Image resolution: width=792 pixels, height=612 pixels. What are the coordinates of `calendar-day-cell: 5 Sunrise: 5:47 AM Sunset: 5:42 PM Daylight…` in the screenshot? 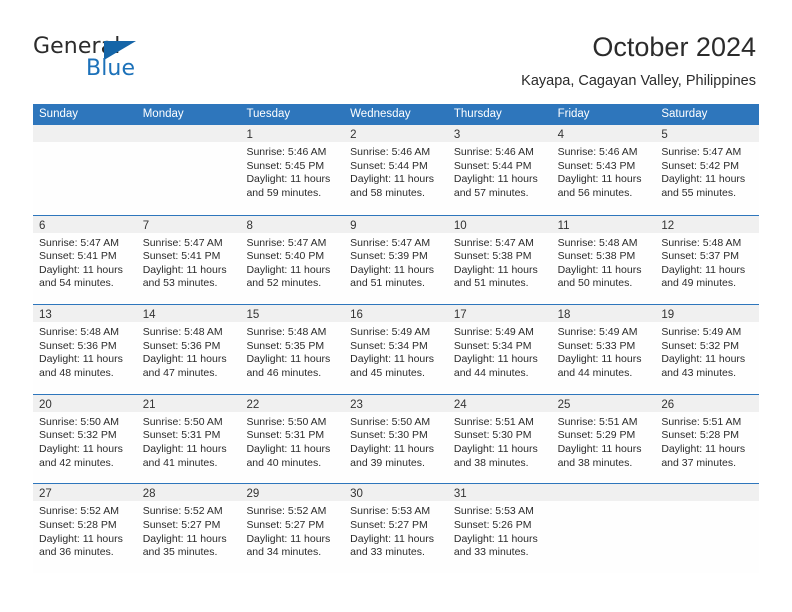 It's located at (707, 170).